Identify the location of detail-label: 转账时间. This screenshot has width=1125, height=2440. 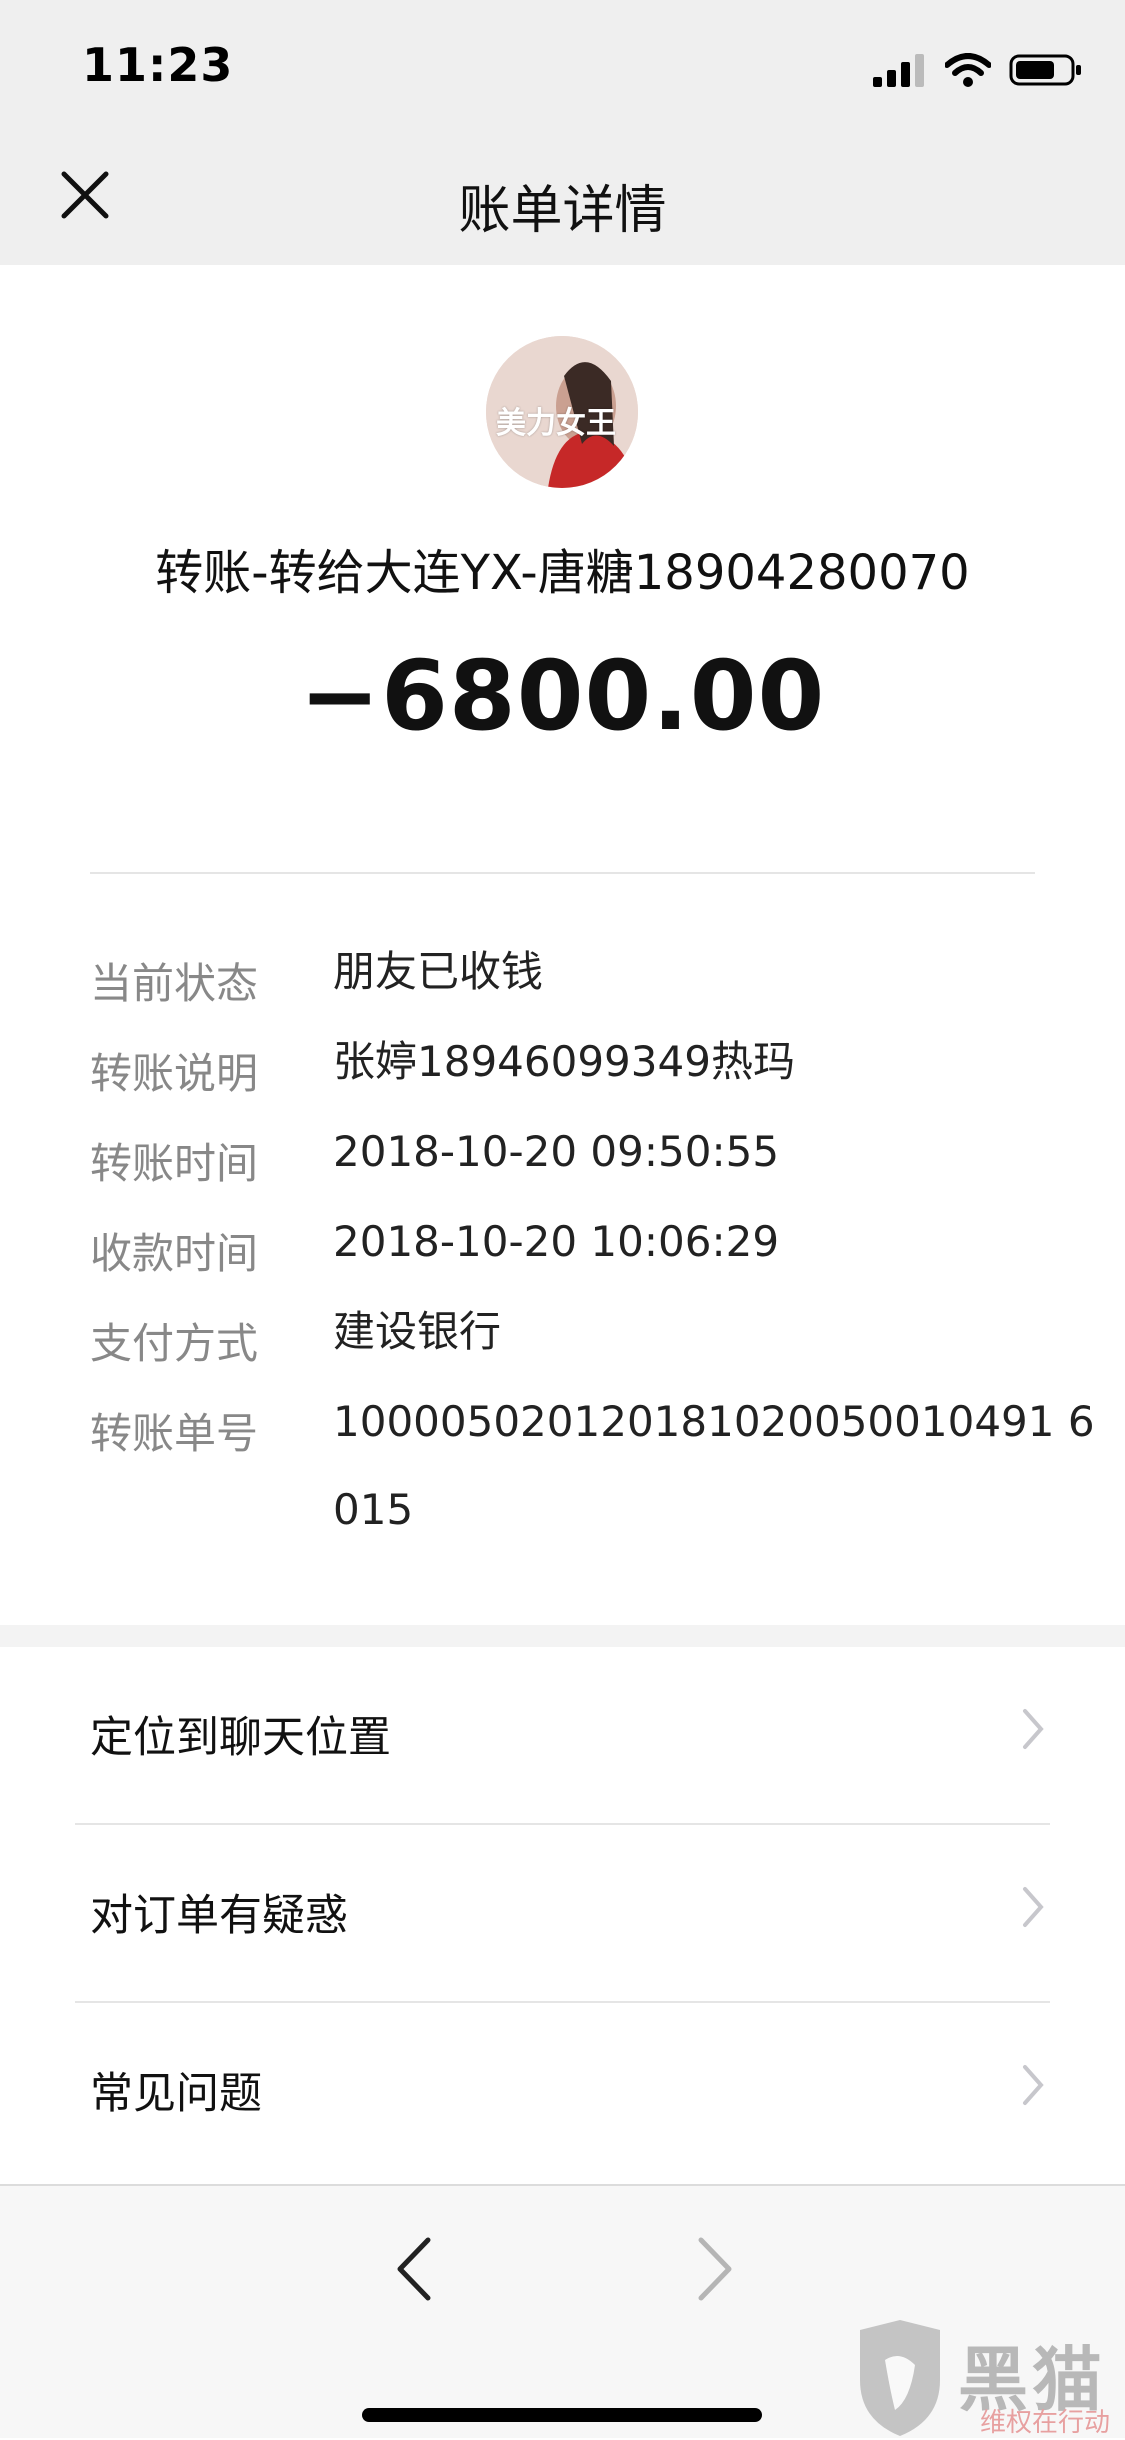
(174, 1163).